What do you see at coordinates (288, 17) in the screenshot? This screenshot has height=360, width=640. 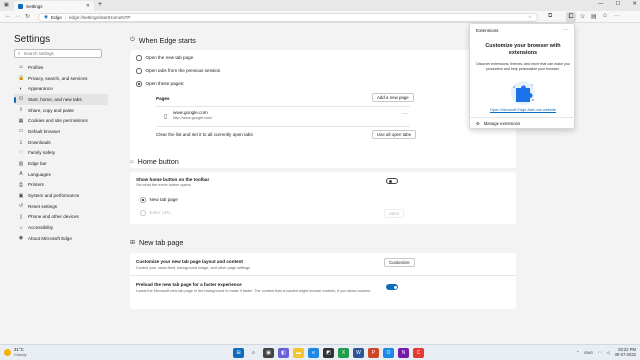 I see `address-bar: ◉ Edge | edge://settings/startHomeNTP ☆` at bounding box center [288, 17].